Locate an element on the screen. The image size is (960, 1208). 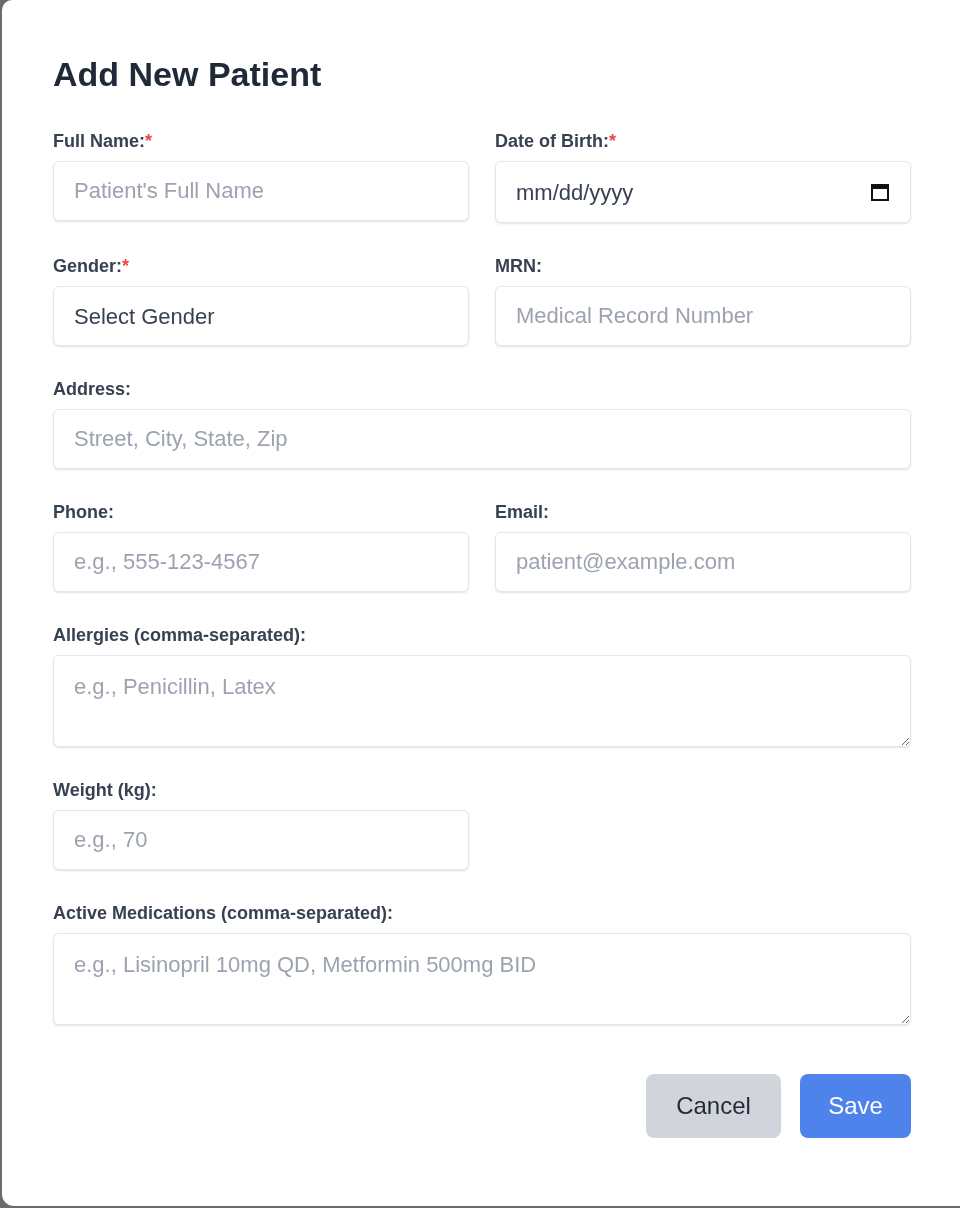
field-label: Allergies (comma-separated): is located at coordinates (180, 635).